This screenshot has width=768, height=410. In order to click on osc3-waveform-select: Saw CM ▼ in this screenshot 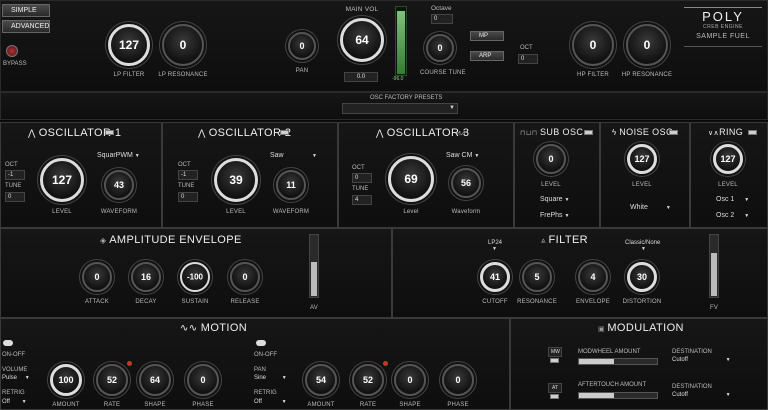, I will do `click(462, 155)`.